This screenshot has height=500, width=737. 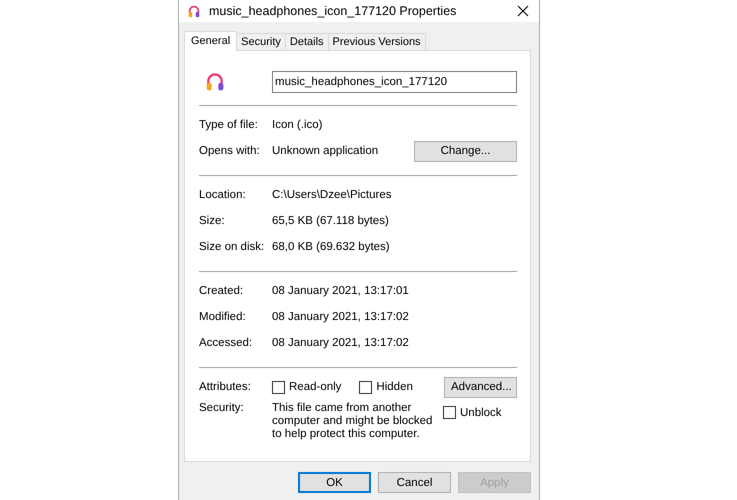 I want to click on field-value: 65,5 KB (67.118 bytes), so click(x=331, y=221).